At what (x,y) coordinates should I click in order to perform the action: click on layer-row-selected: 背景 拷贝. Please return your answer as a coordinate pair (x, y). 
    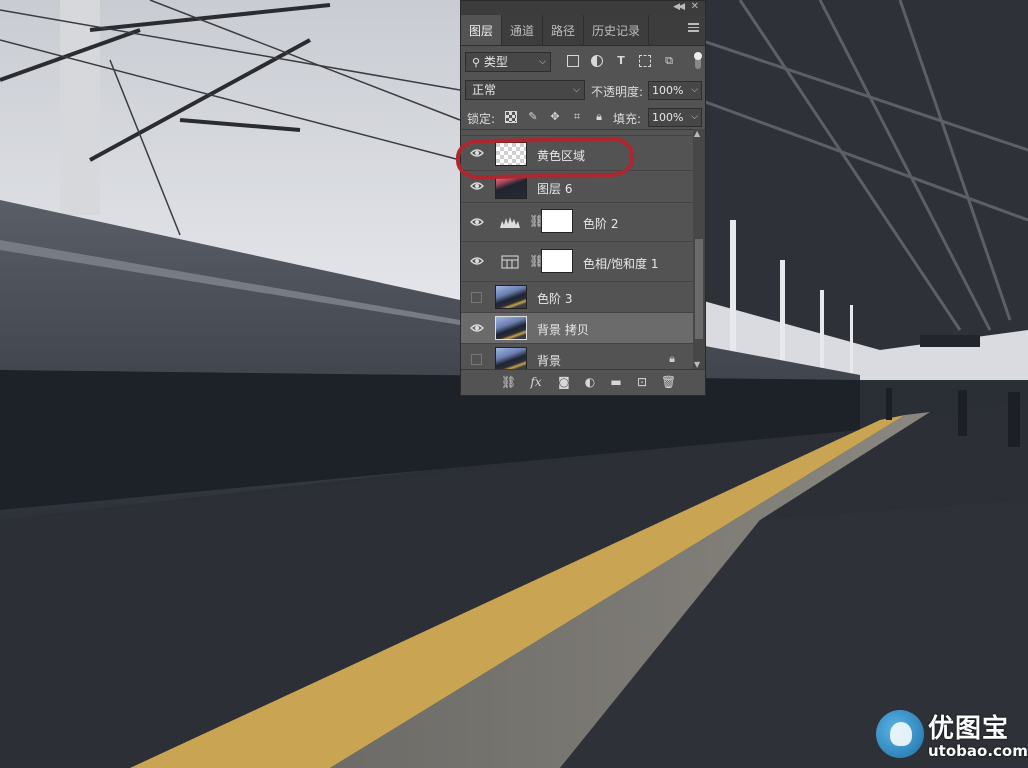
    Looking at the image, I should click on (577, 328).